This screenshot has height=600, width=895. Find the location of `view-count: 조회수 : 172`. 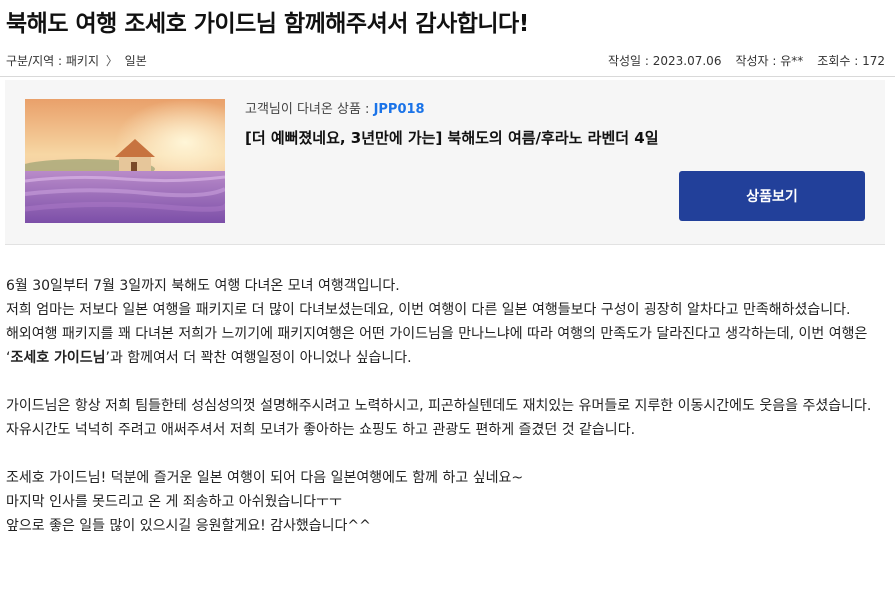

view-count: 조회수 : 172 is located at coordinates (851, 60).